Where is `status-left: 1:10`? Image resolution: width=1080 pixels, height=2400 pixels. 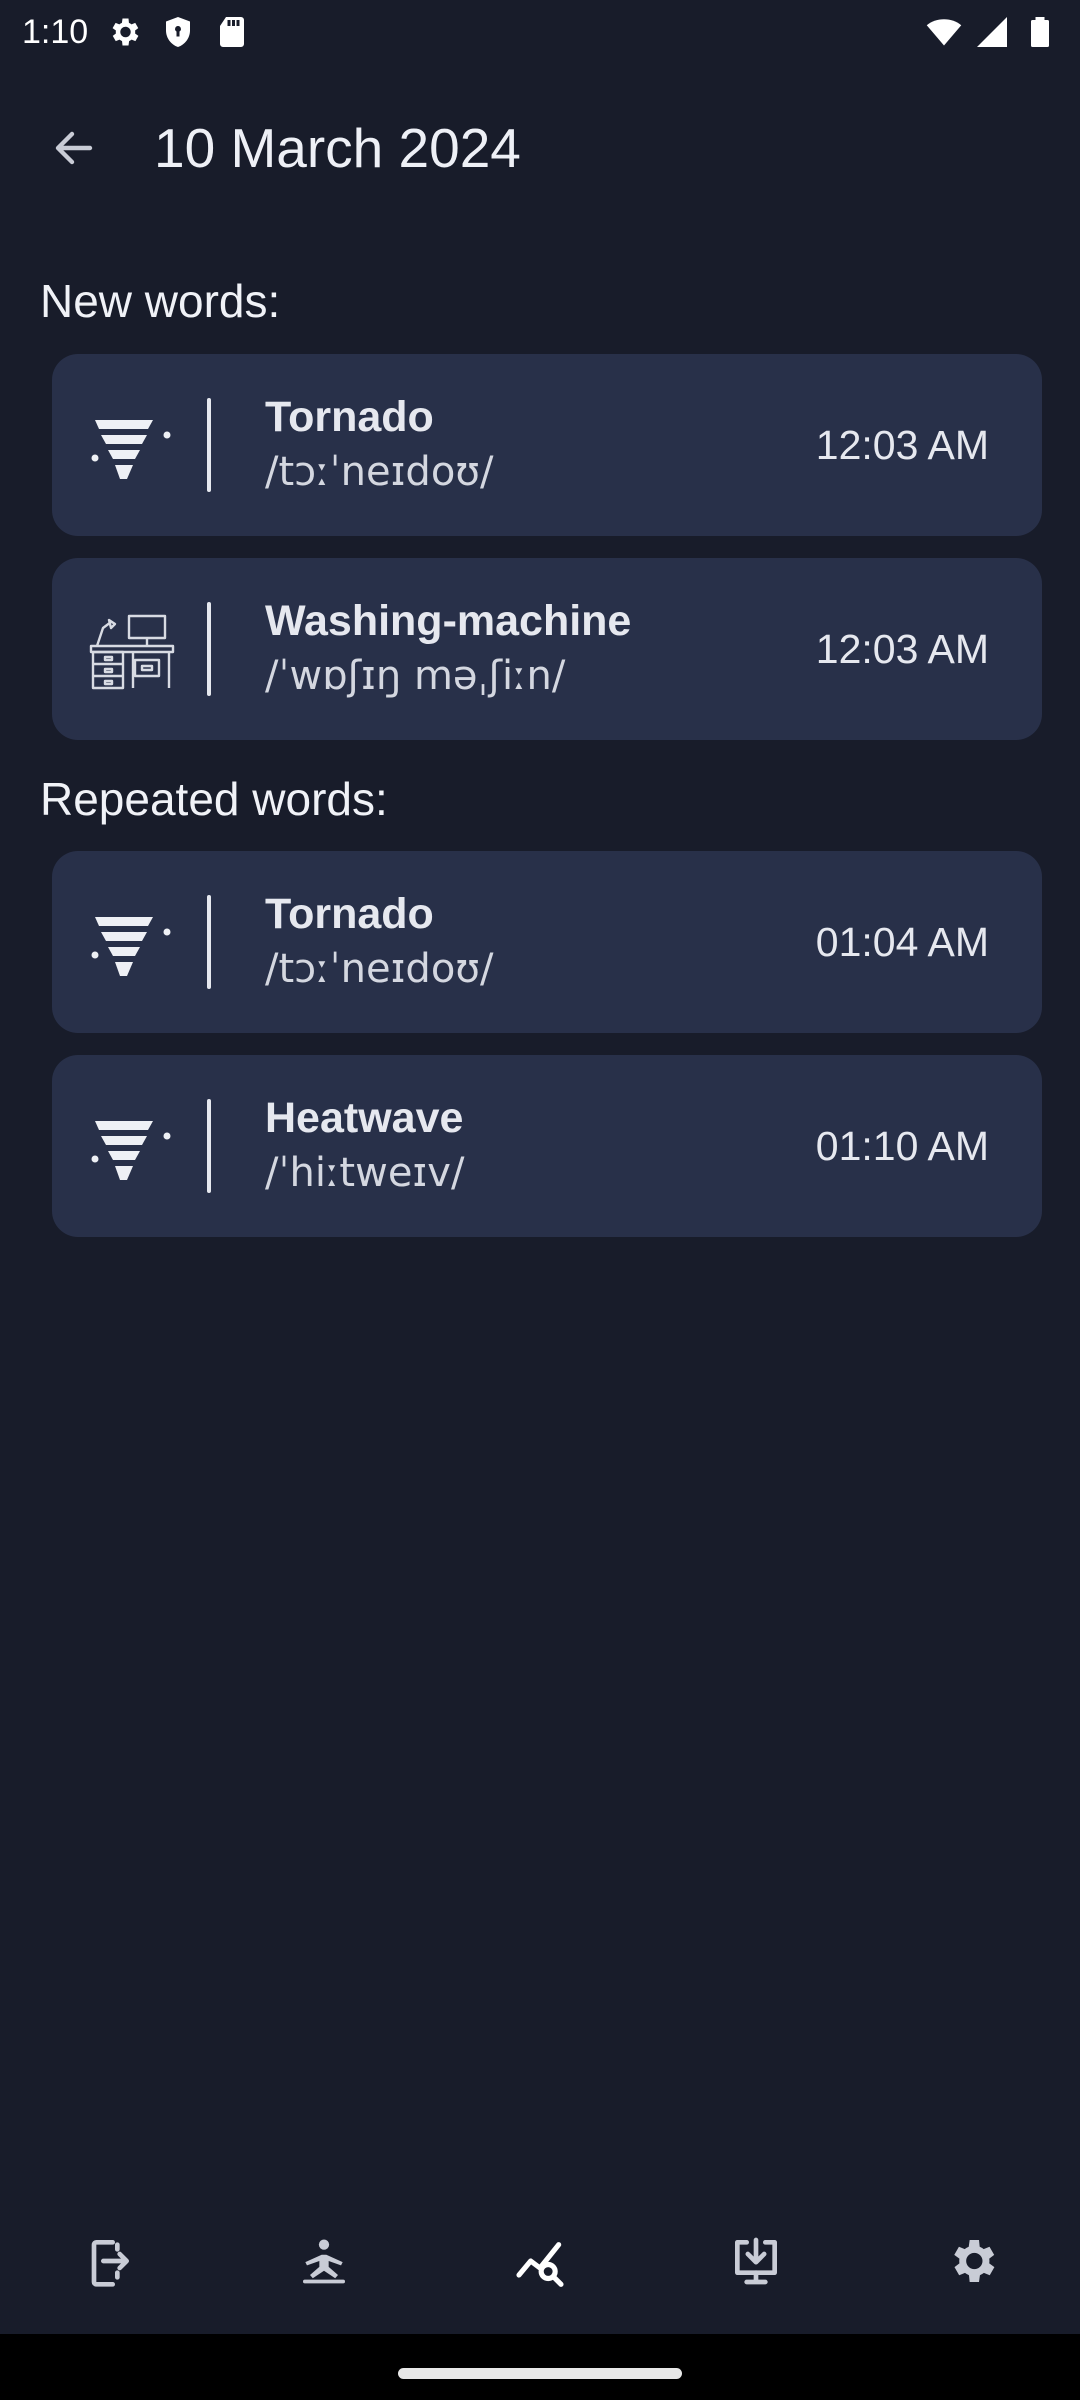
status-left: 1:10 is located at coordinates (136, 32).